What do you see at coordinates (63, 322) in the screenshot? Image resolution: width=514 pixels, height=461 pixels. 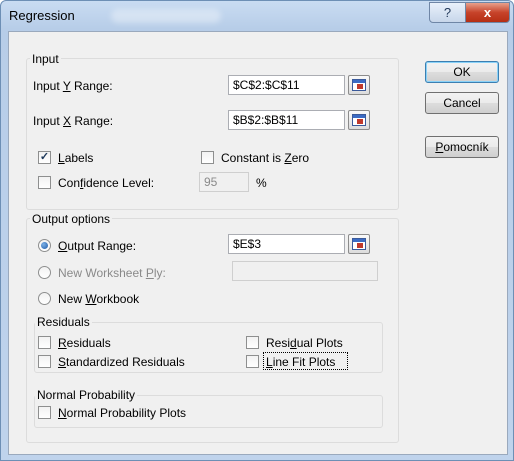 I see `residuals-title: Residuals` at bounding box center [63, 322].